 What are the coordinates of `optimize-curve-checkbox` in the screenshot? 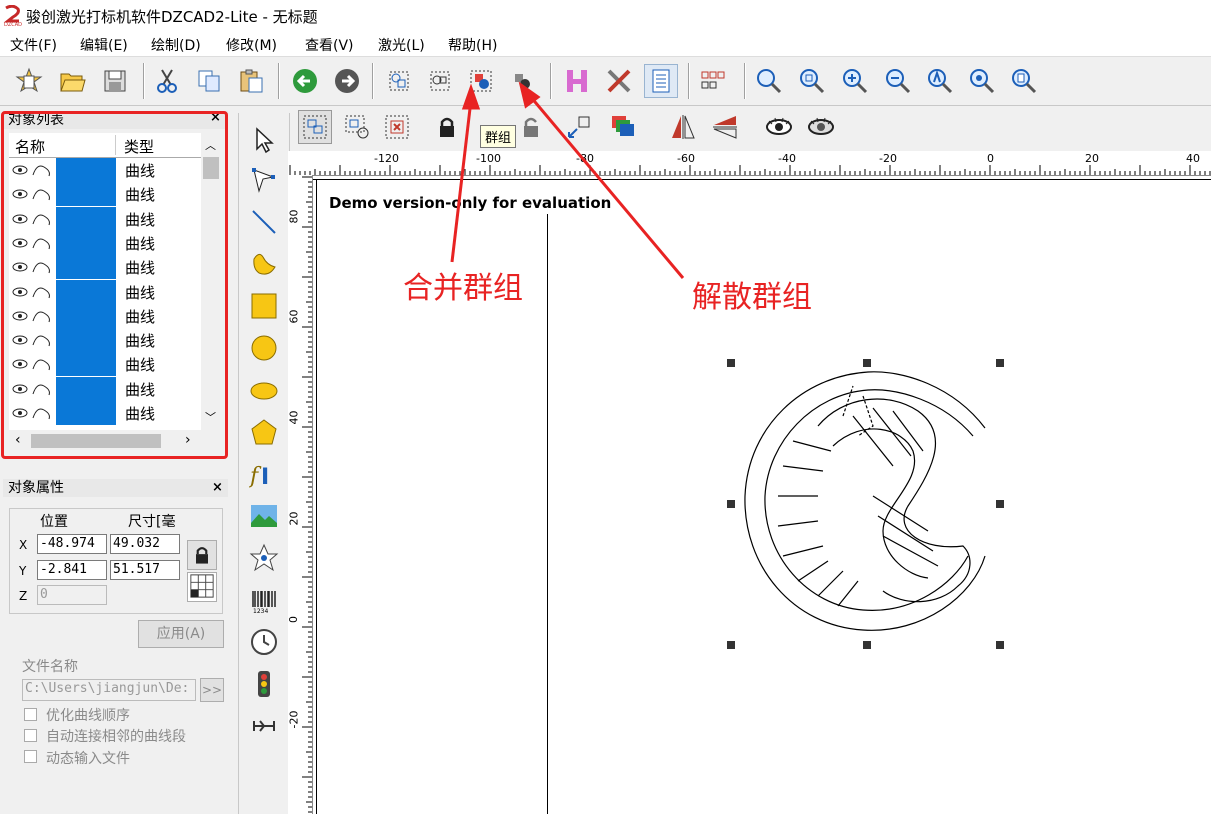 It's located at (30, 714).